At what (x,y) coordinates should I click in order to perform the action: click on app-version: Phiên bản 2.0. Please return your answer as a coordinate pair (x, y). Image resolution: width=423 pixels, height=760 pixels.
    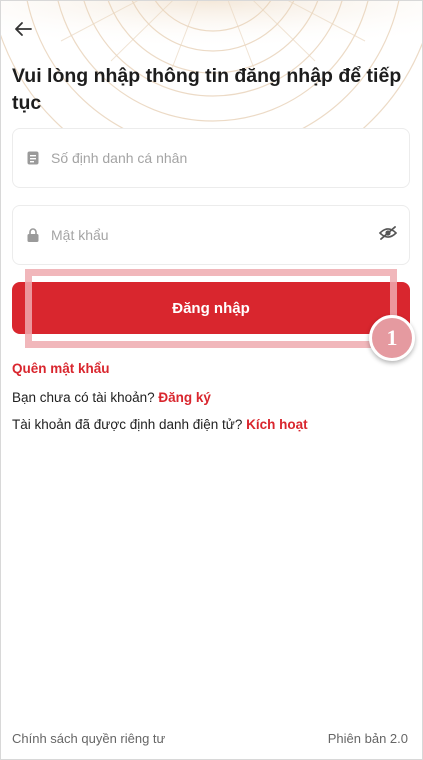
    Looking at the image, I should click on (367, 738).